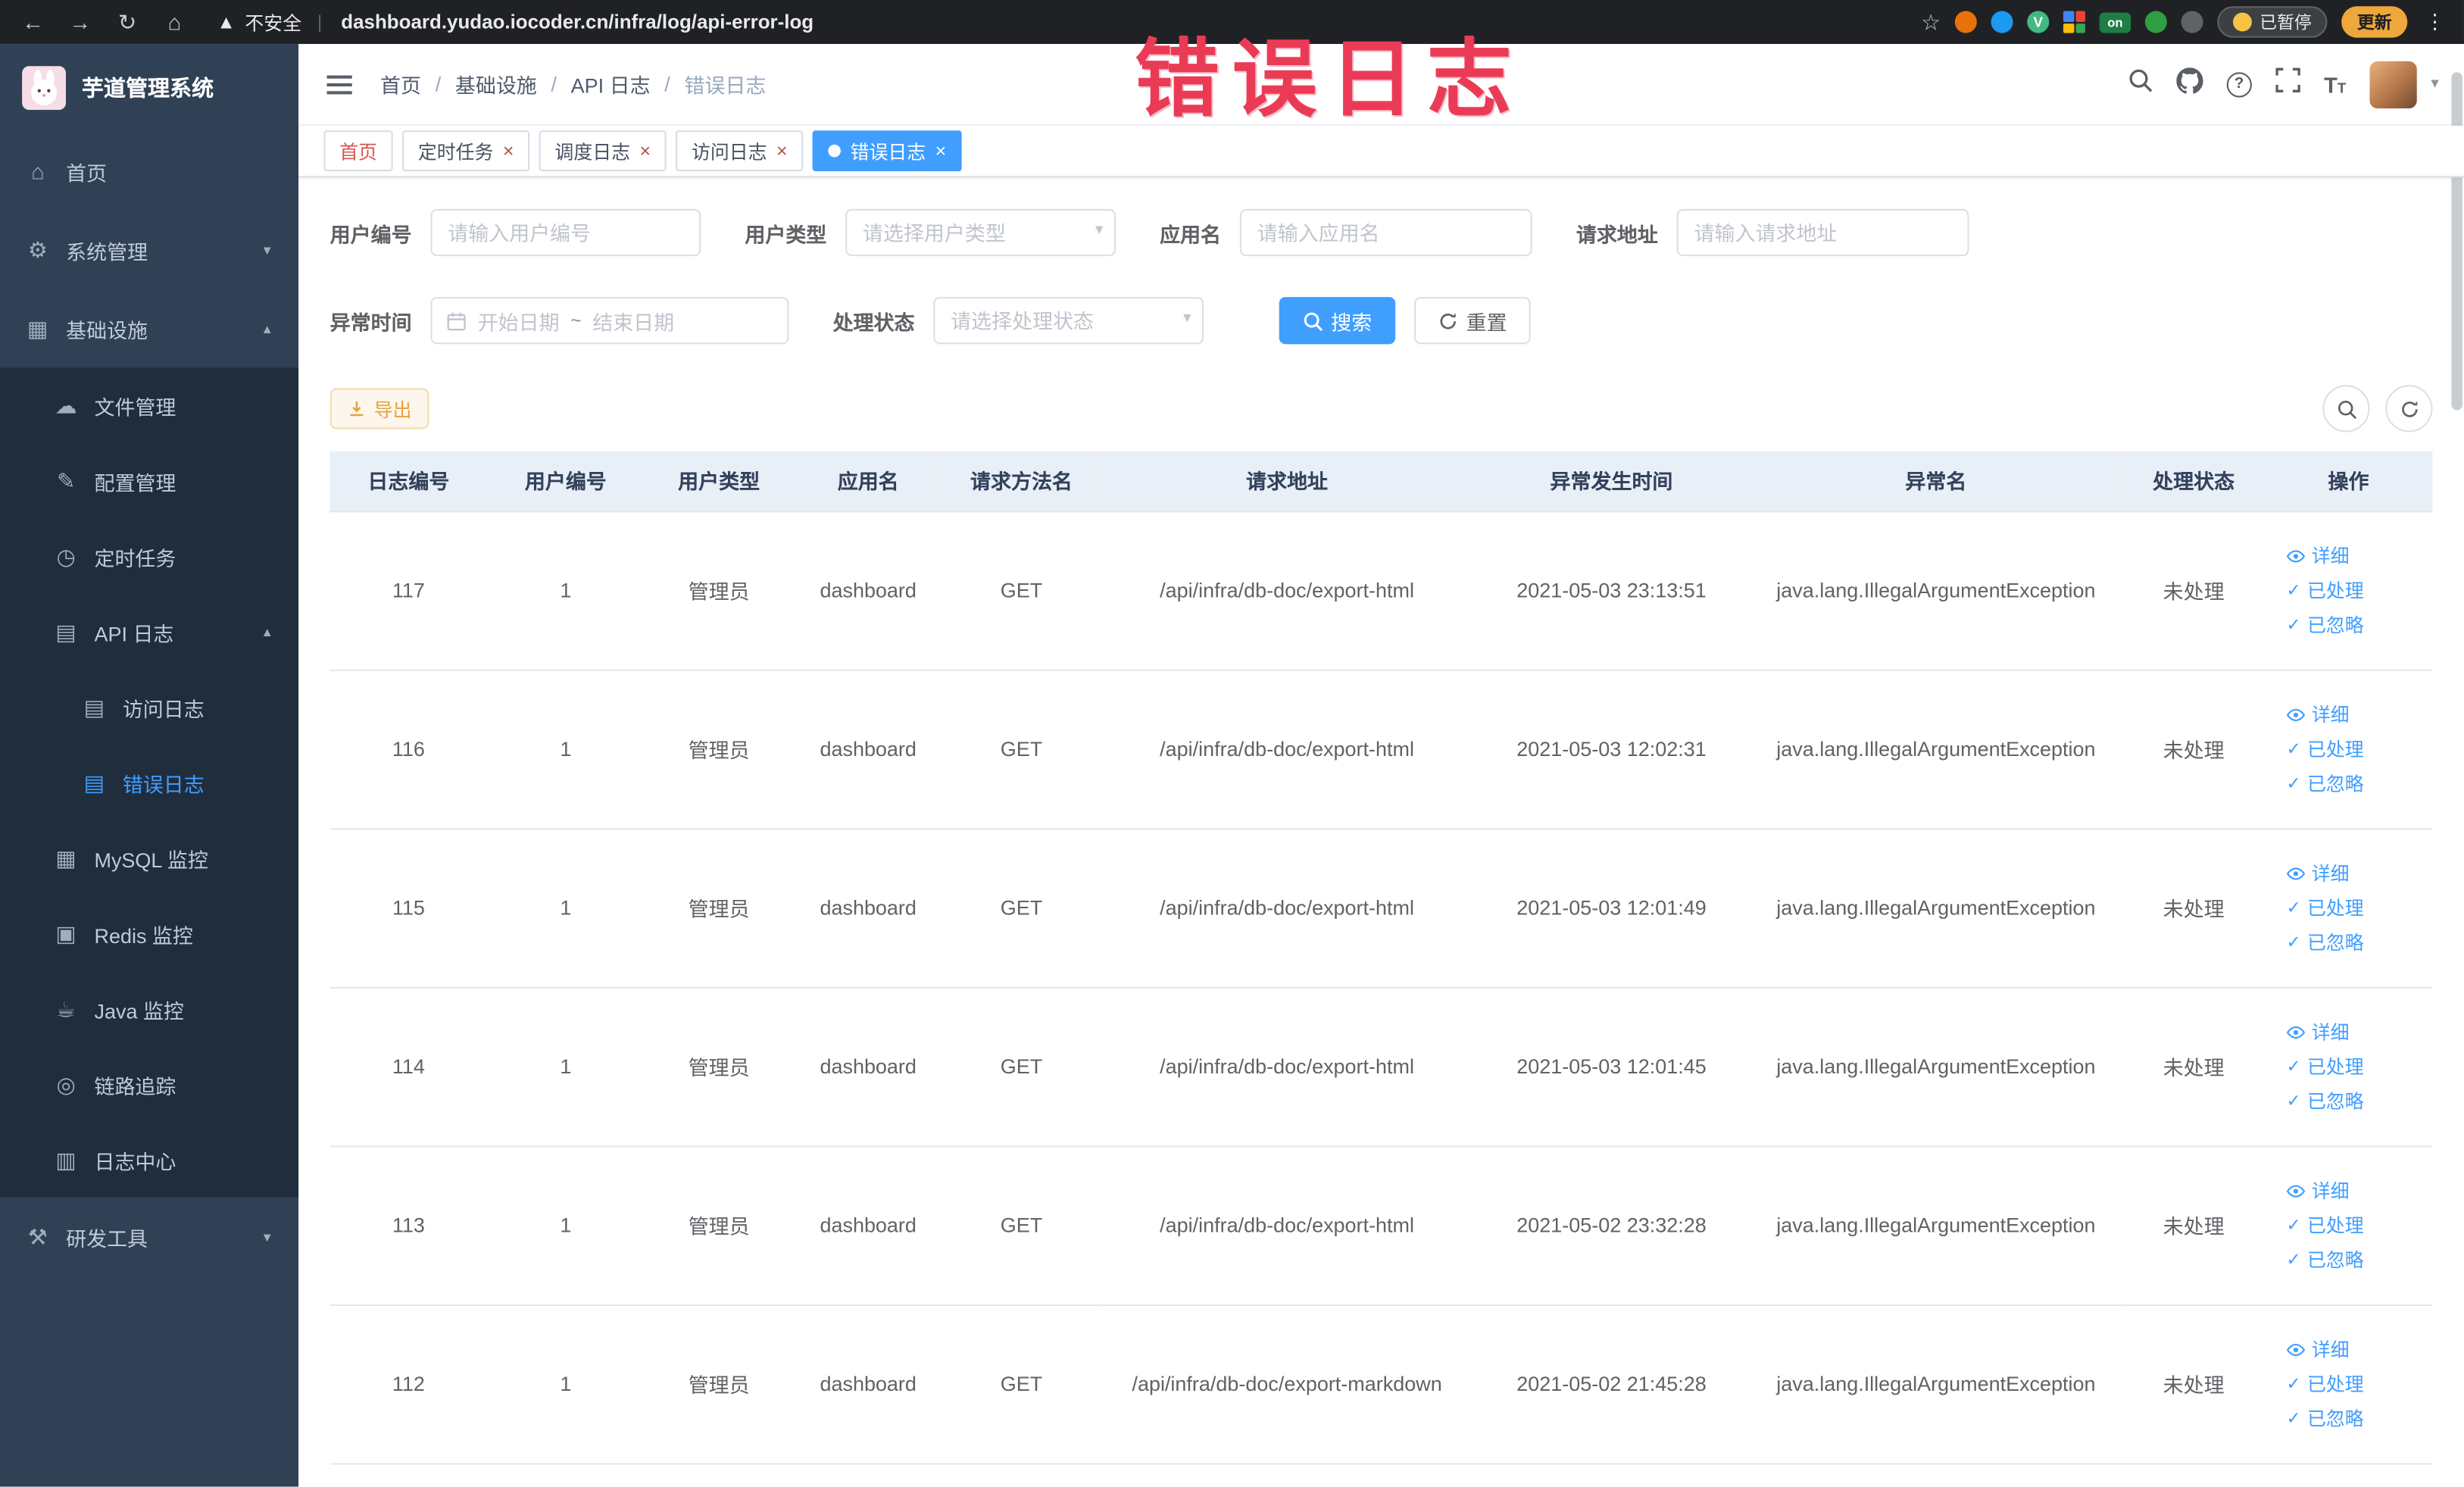 The width and height of the screenshot is (2464, 1487). What do you see at coordinates (2155, 22) in the screenshot?
I see `extension-icon-leaf` at bounding box center [2155, 22].